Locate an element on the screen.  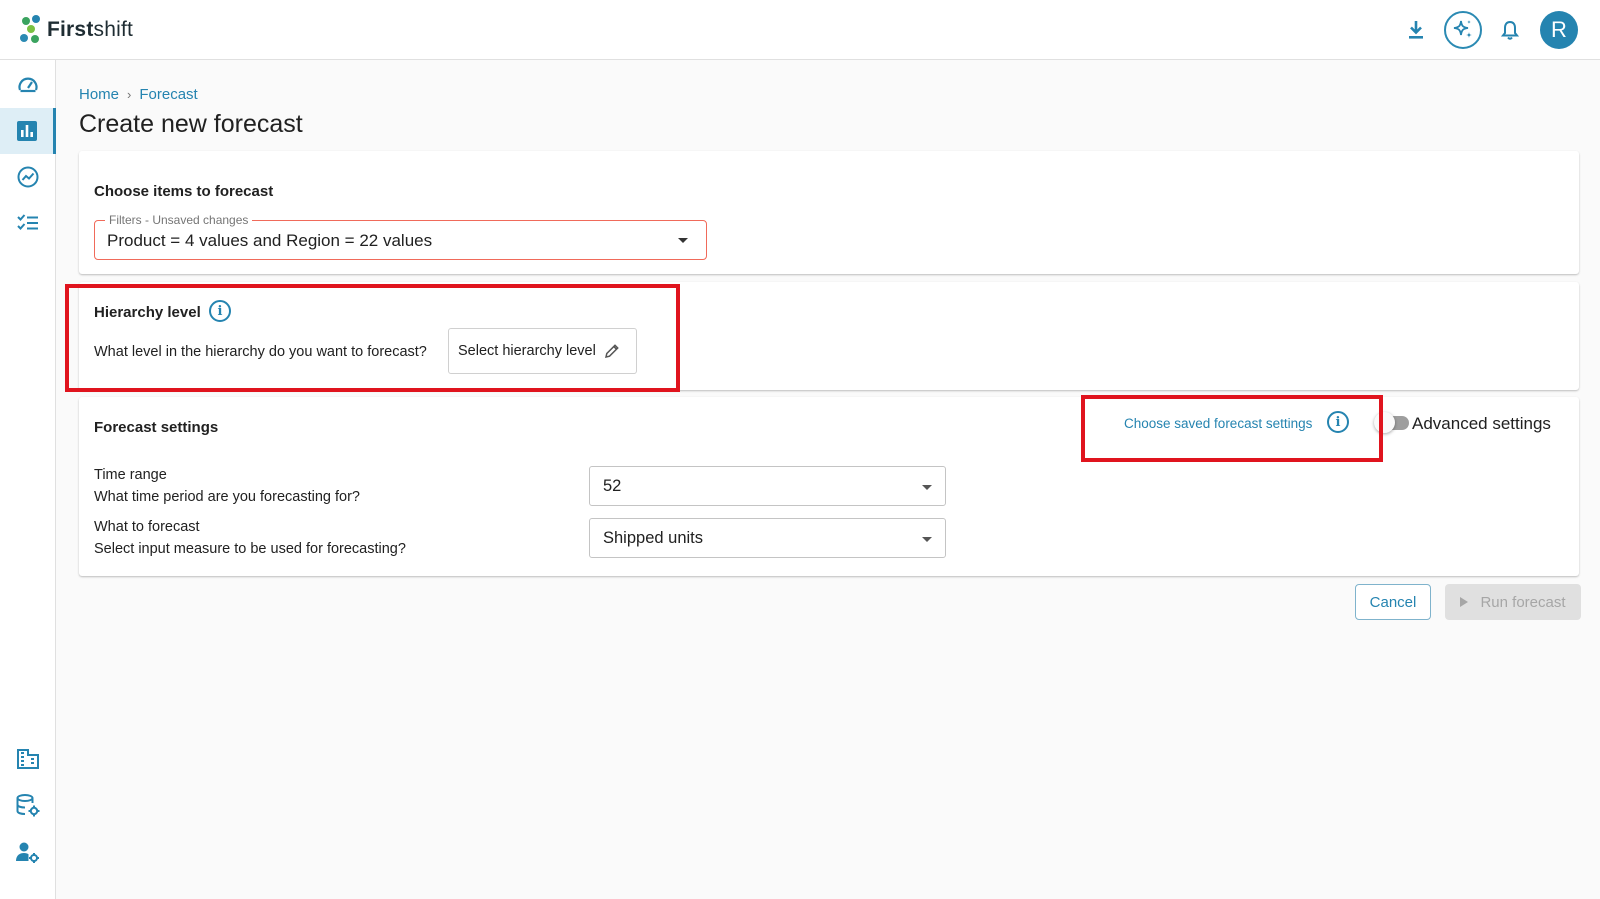
bell-icon is located at coordinates (1510, 30).